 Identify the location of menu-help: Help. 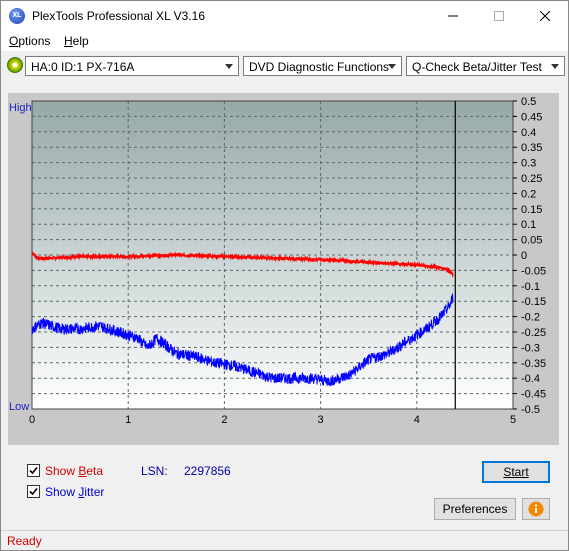
(76, 41).